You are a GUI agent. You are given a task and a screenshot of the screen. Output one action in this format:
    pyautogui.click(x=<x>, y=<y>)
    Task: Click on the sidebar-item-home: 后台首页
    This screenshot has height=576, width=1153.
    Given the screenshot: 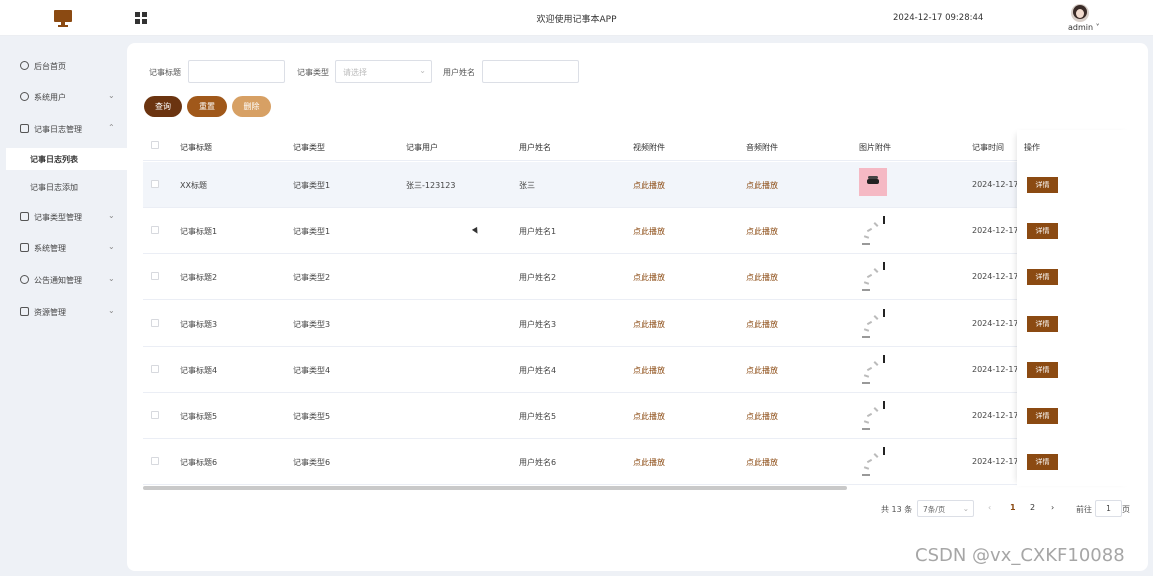 What is the action you would take?
    pyautogui.click(x=63, y=66)
    